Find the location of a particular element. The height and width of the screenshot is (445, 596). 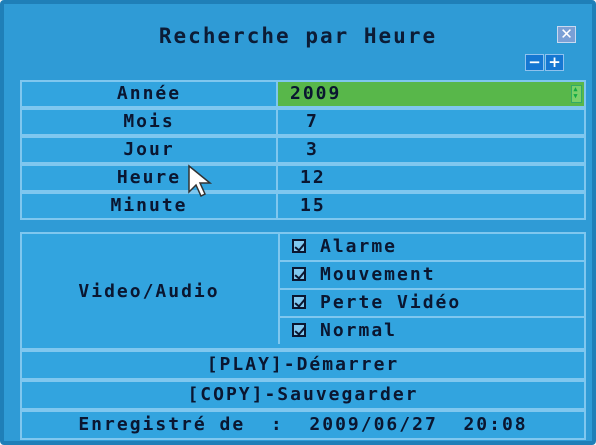

title-bar: Recherche par Heure is located at coordinates (298, 41).